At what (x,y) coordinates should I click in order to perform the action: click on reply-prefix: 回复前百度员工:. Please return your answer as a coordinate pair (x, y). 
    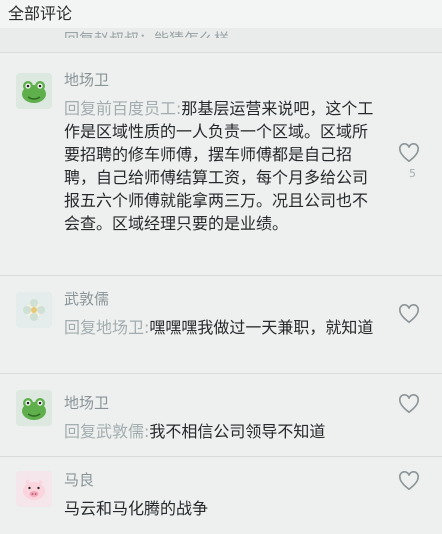
    Looking at the image, I should click on (122, 108).